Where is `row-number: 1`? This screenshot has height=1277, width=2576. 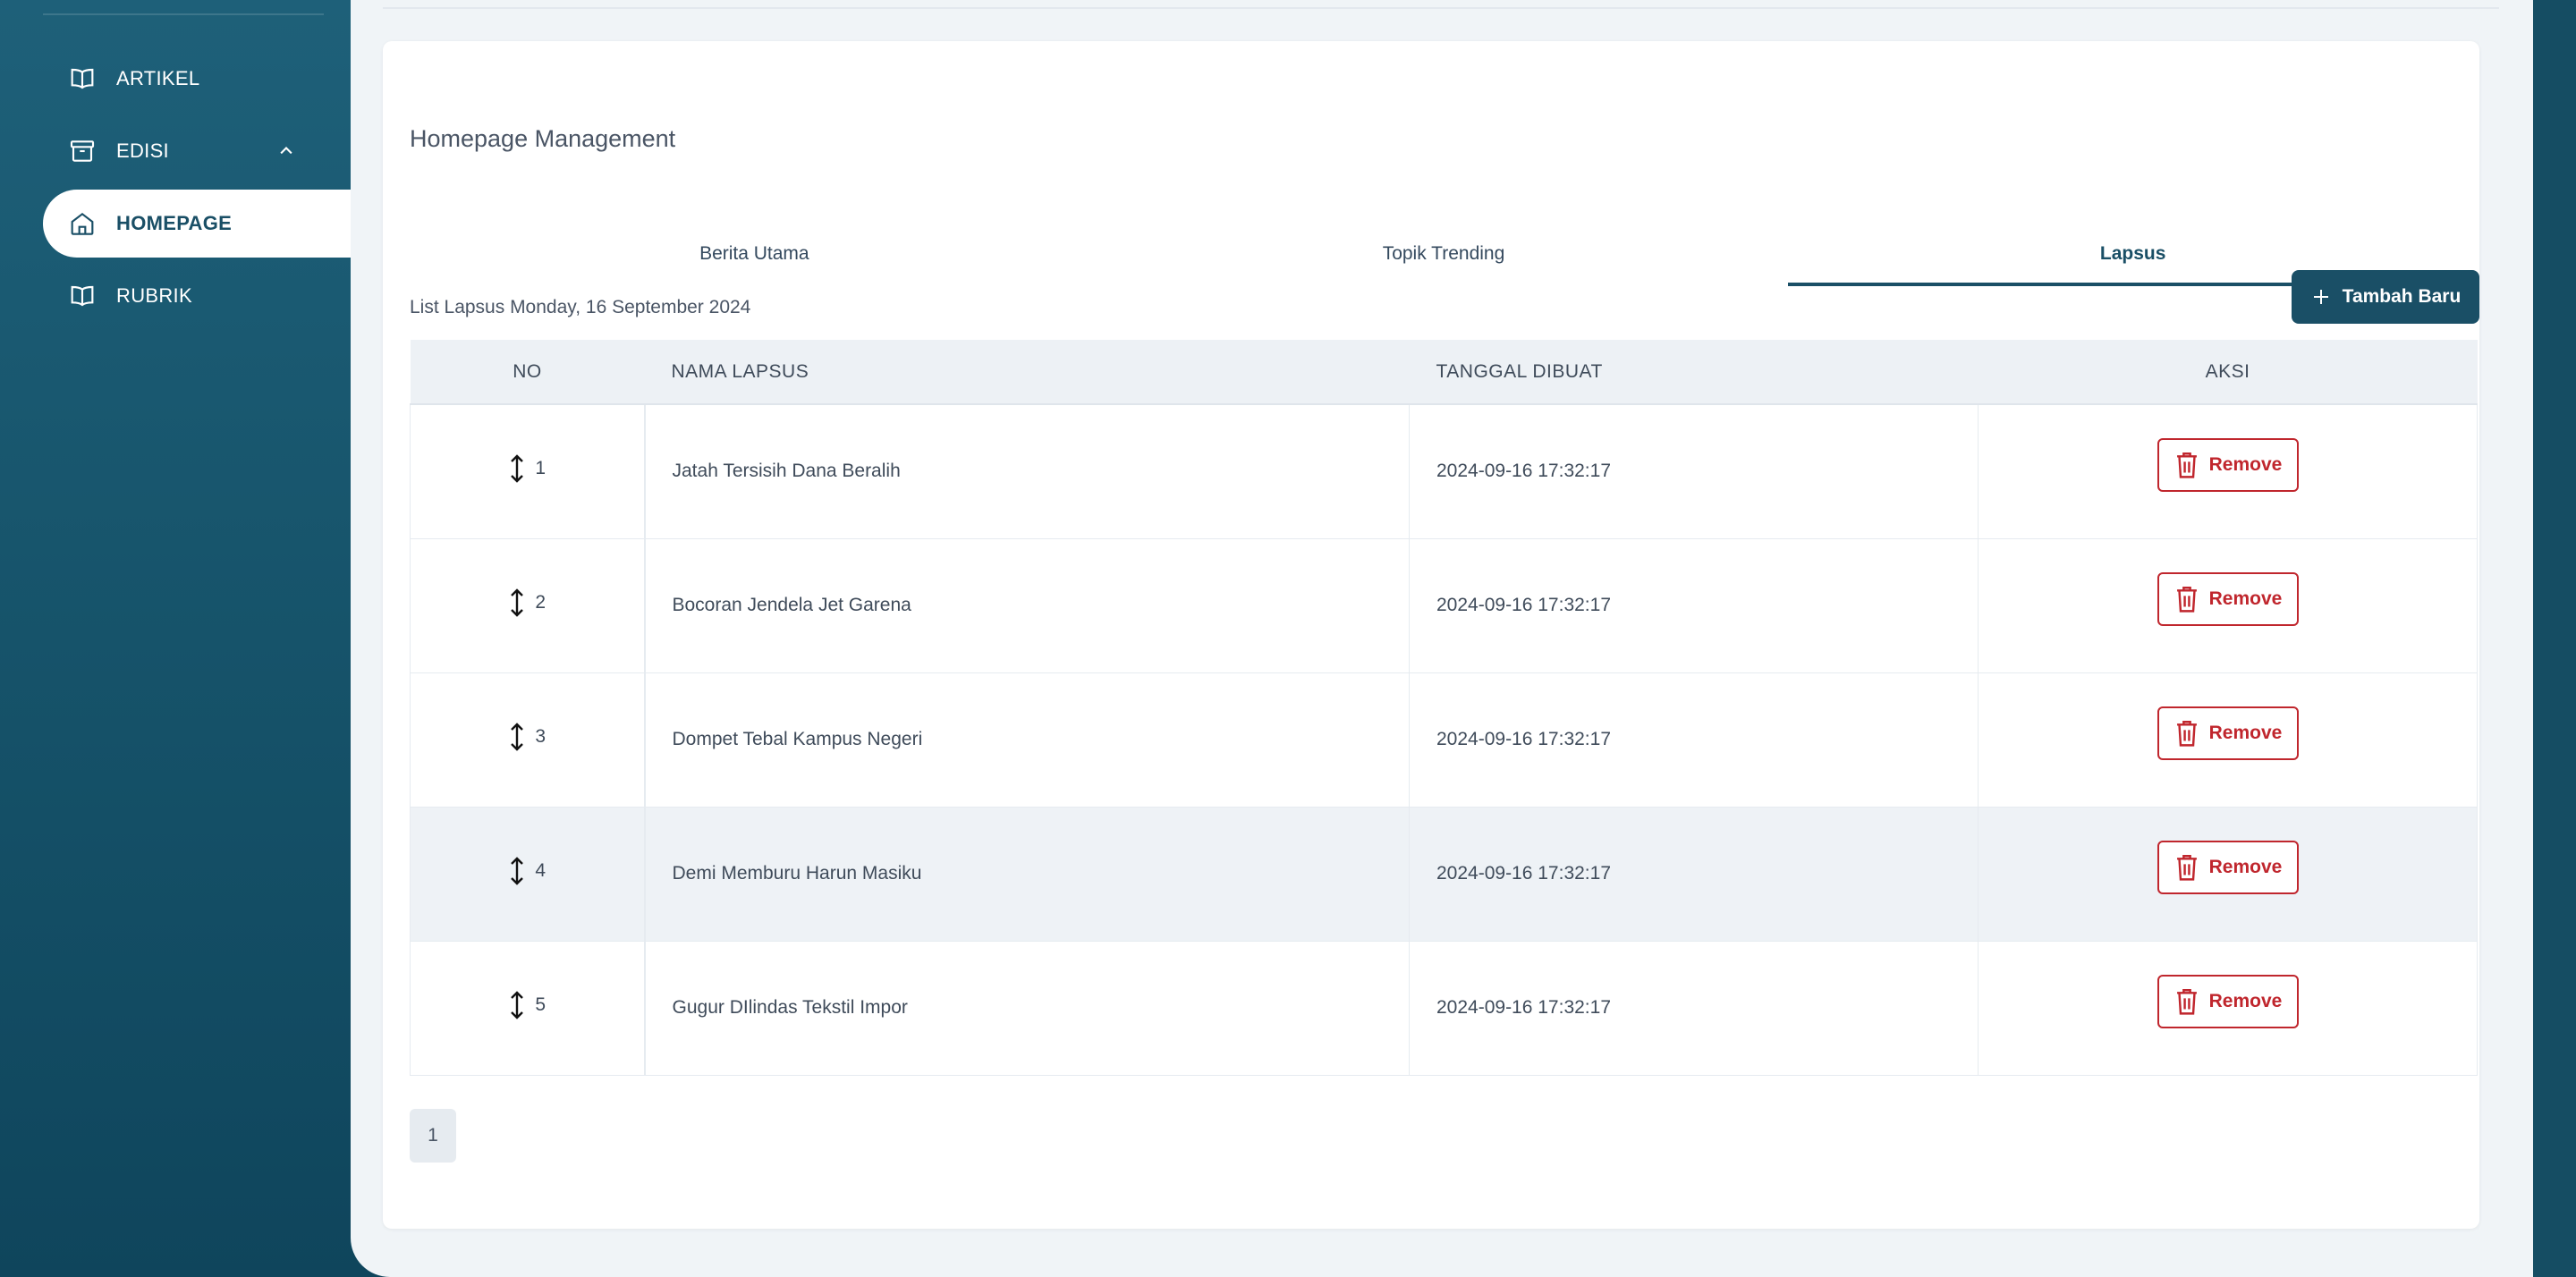
row-number: 1 is located at coordinates (541, 469).